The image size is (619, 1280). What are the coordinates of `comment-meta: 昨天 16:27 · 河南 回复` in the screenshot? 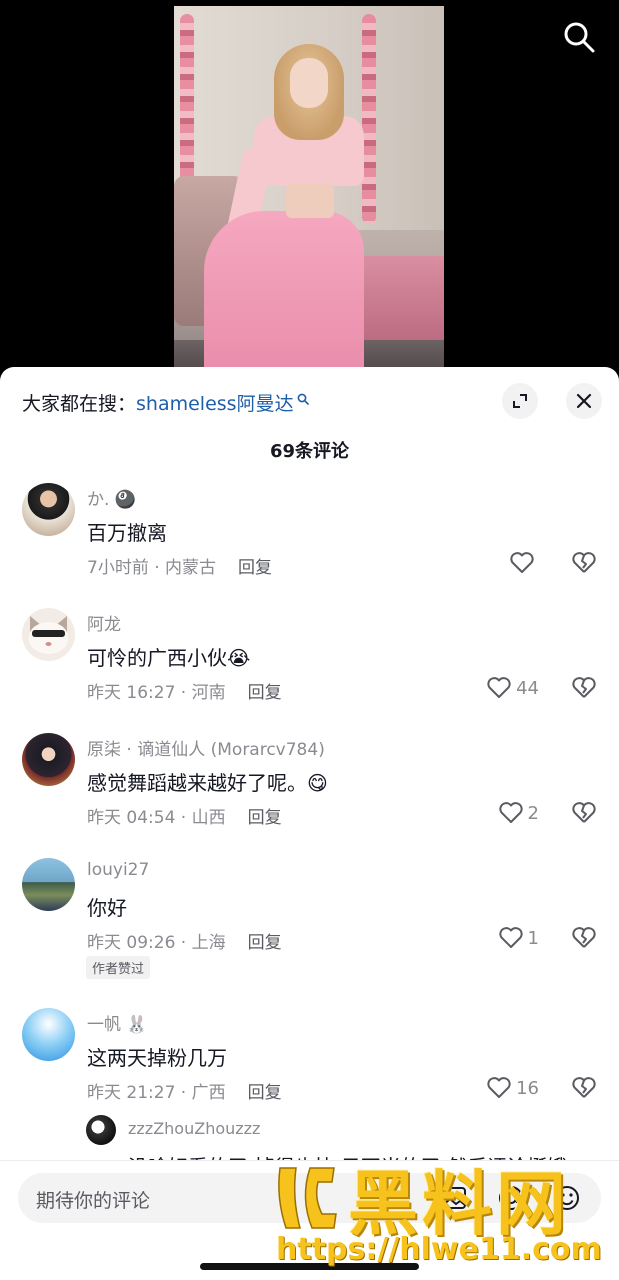 It's located at (184, 690).